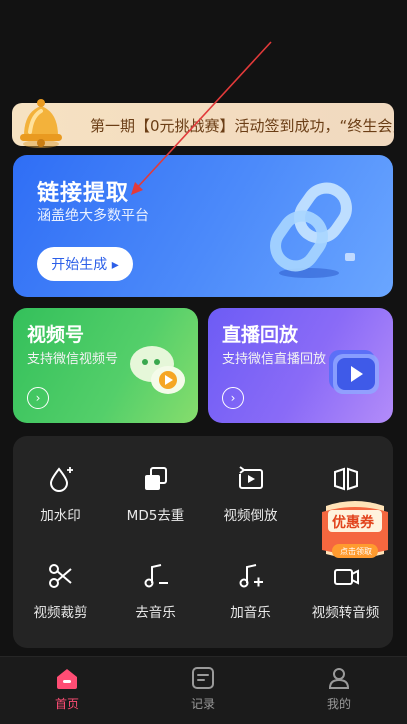 Image resolution: width=407 pixels, height=724 pixels. Describe the element at coordinates (250, 477) in the screenshot. I see `reverse-play-icon` at that location.